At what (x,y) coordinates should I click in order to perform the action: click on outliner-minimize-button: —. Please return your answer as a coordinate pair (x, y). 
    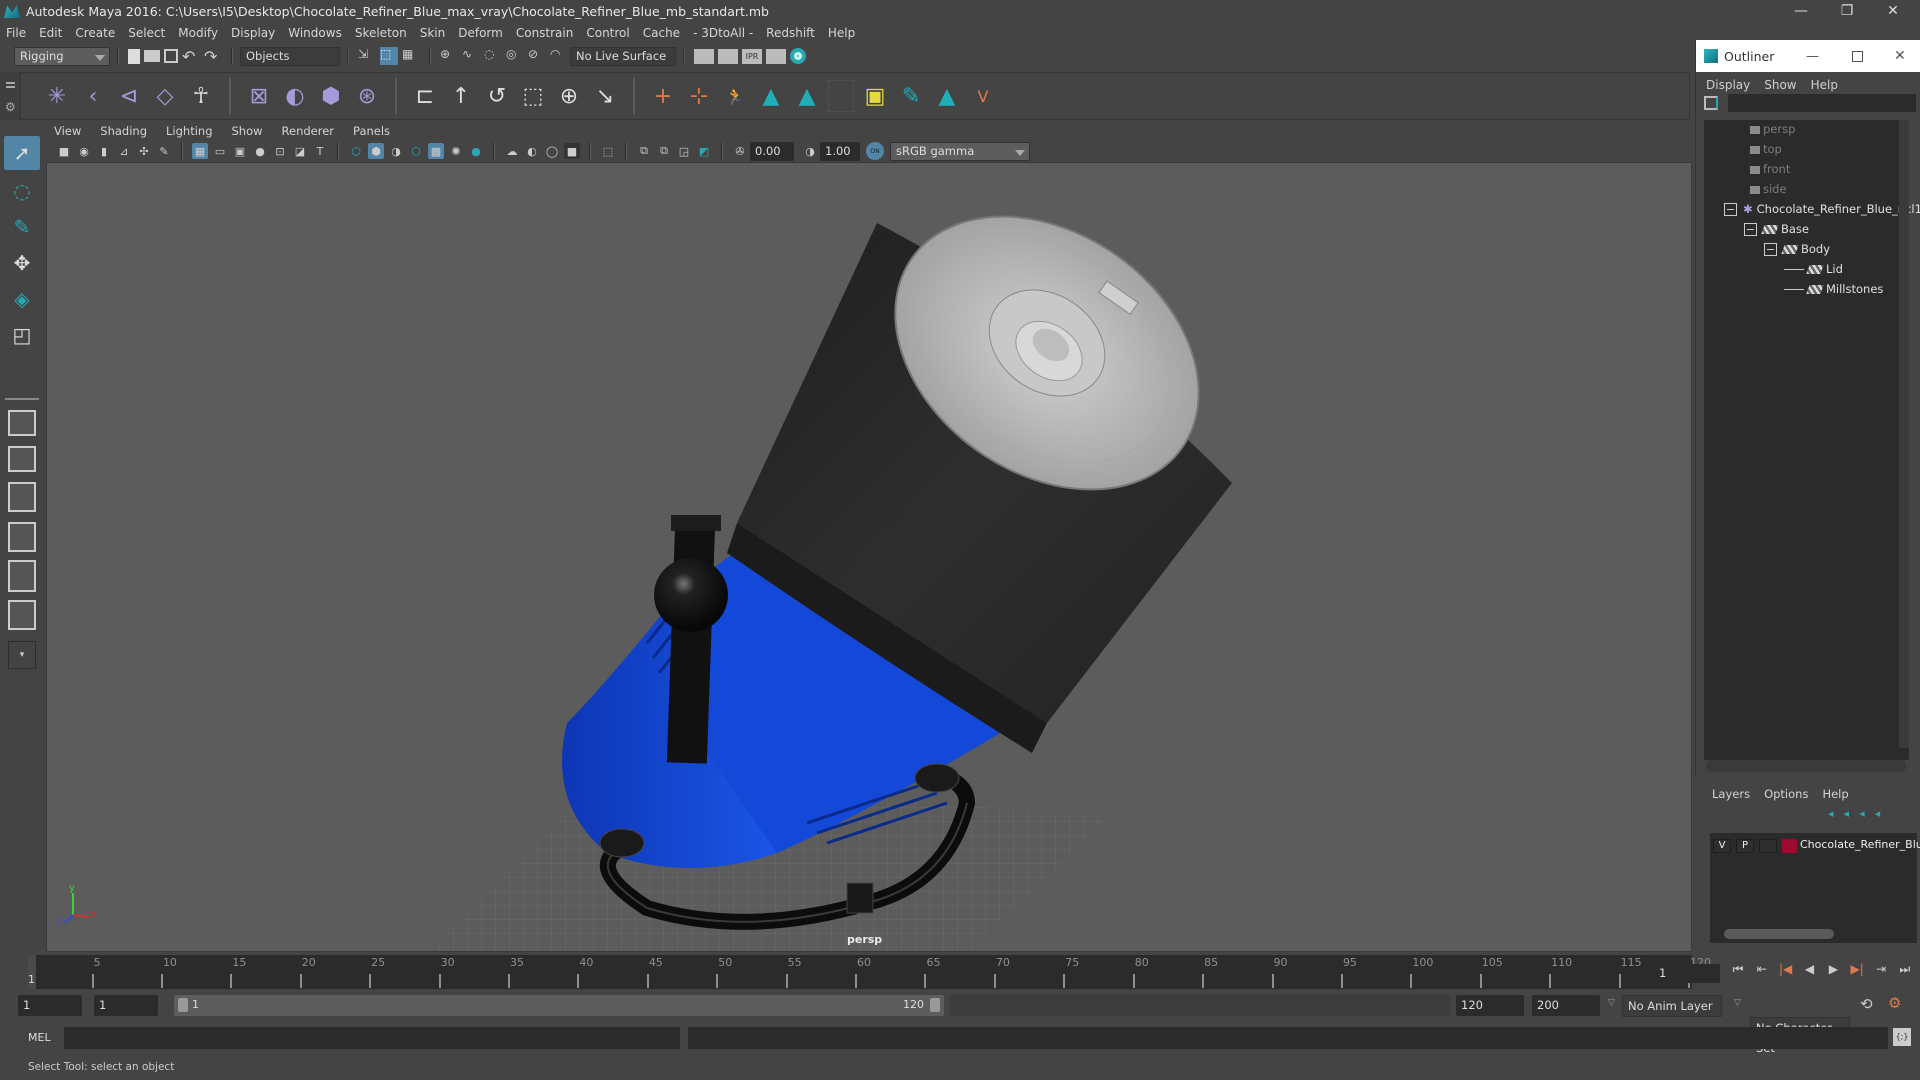
    Looking at the image, I should click on (1812, 56).